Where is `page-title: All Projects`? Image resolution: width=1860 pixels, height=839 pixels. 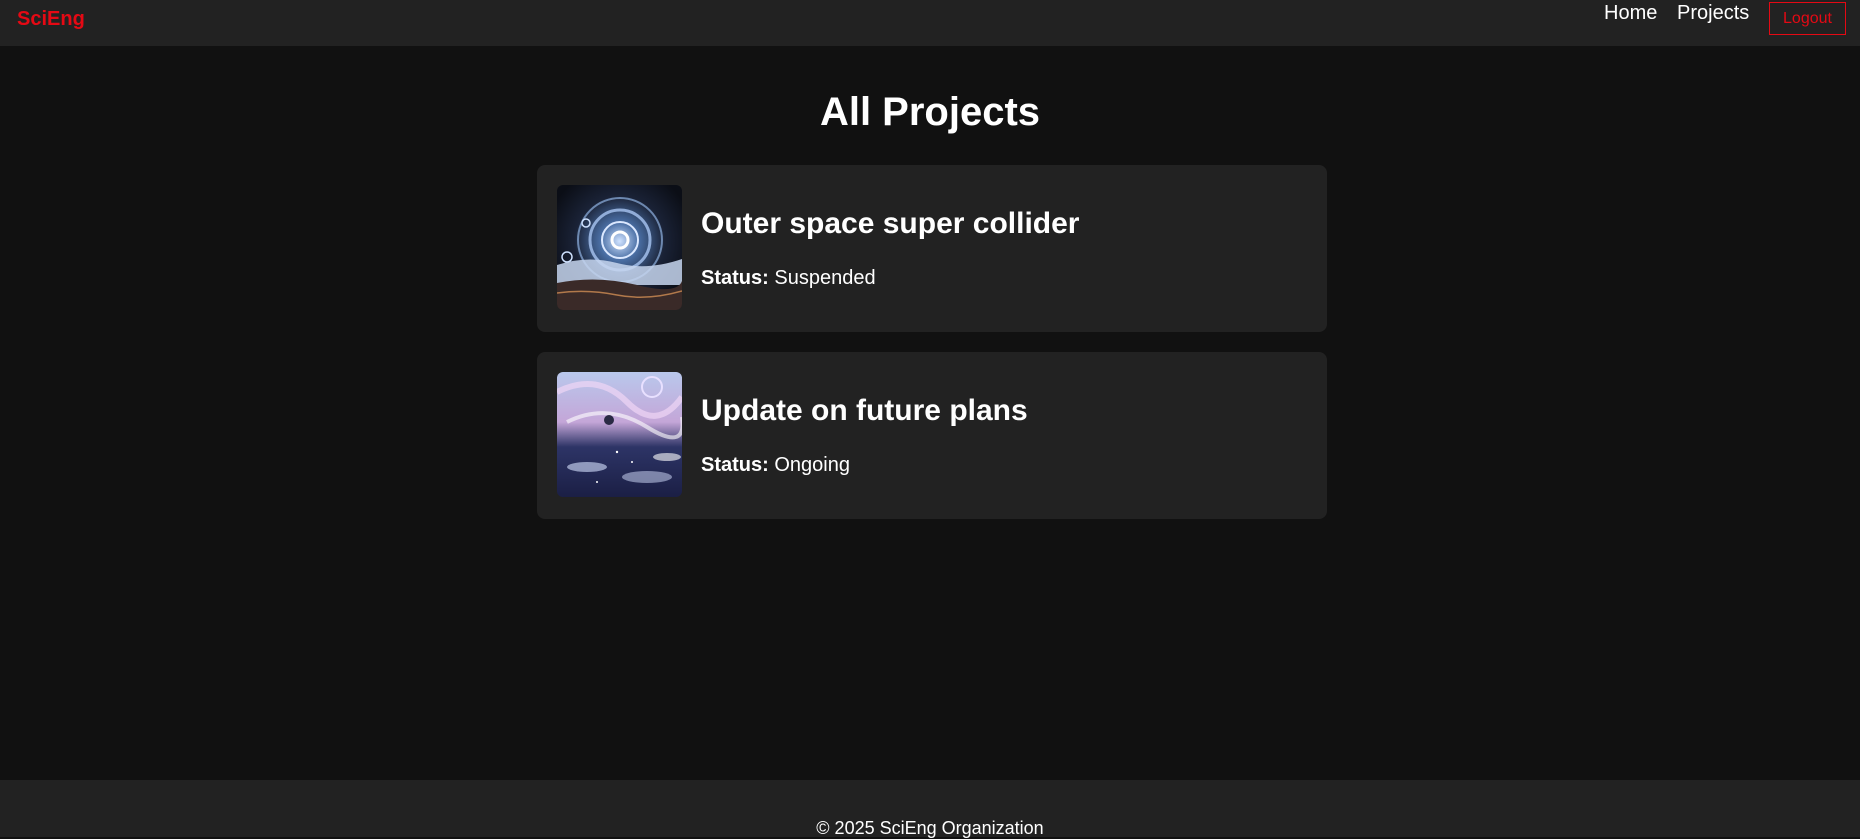 page-title: All Projects is located at coordinates (930, 112).